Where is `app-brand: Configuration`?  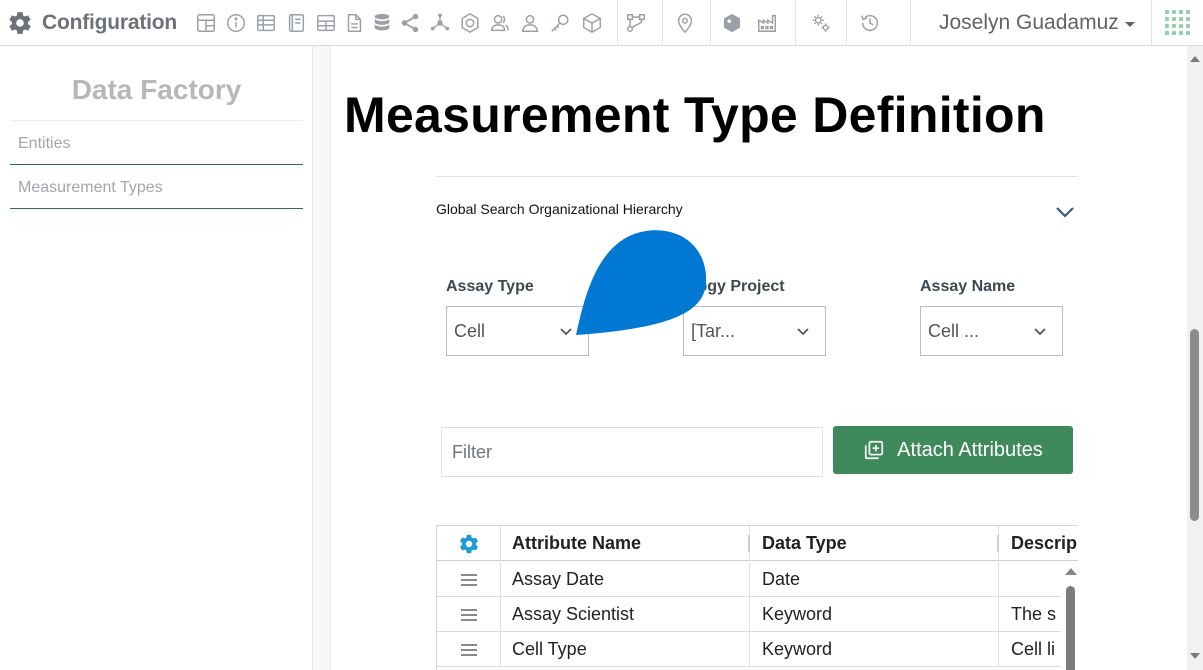
app-brand: Configuration is located at coordinates (91, 23).